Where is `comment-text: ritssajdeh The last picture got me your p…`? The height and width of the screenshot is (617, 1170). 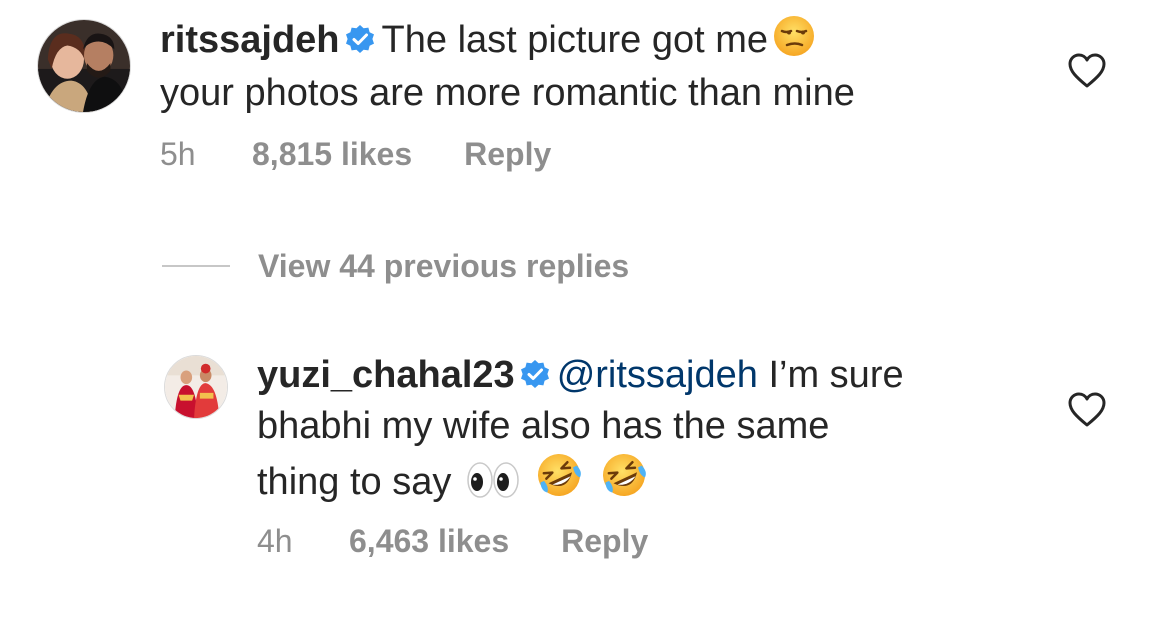 comment-text: ritssajdeh The last picture got me your p… is located at coordinates (600, 65).